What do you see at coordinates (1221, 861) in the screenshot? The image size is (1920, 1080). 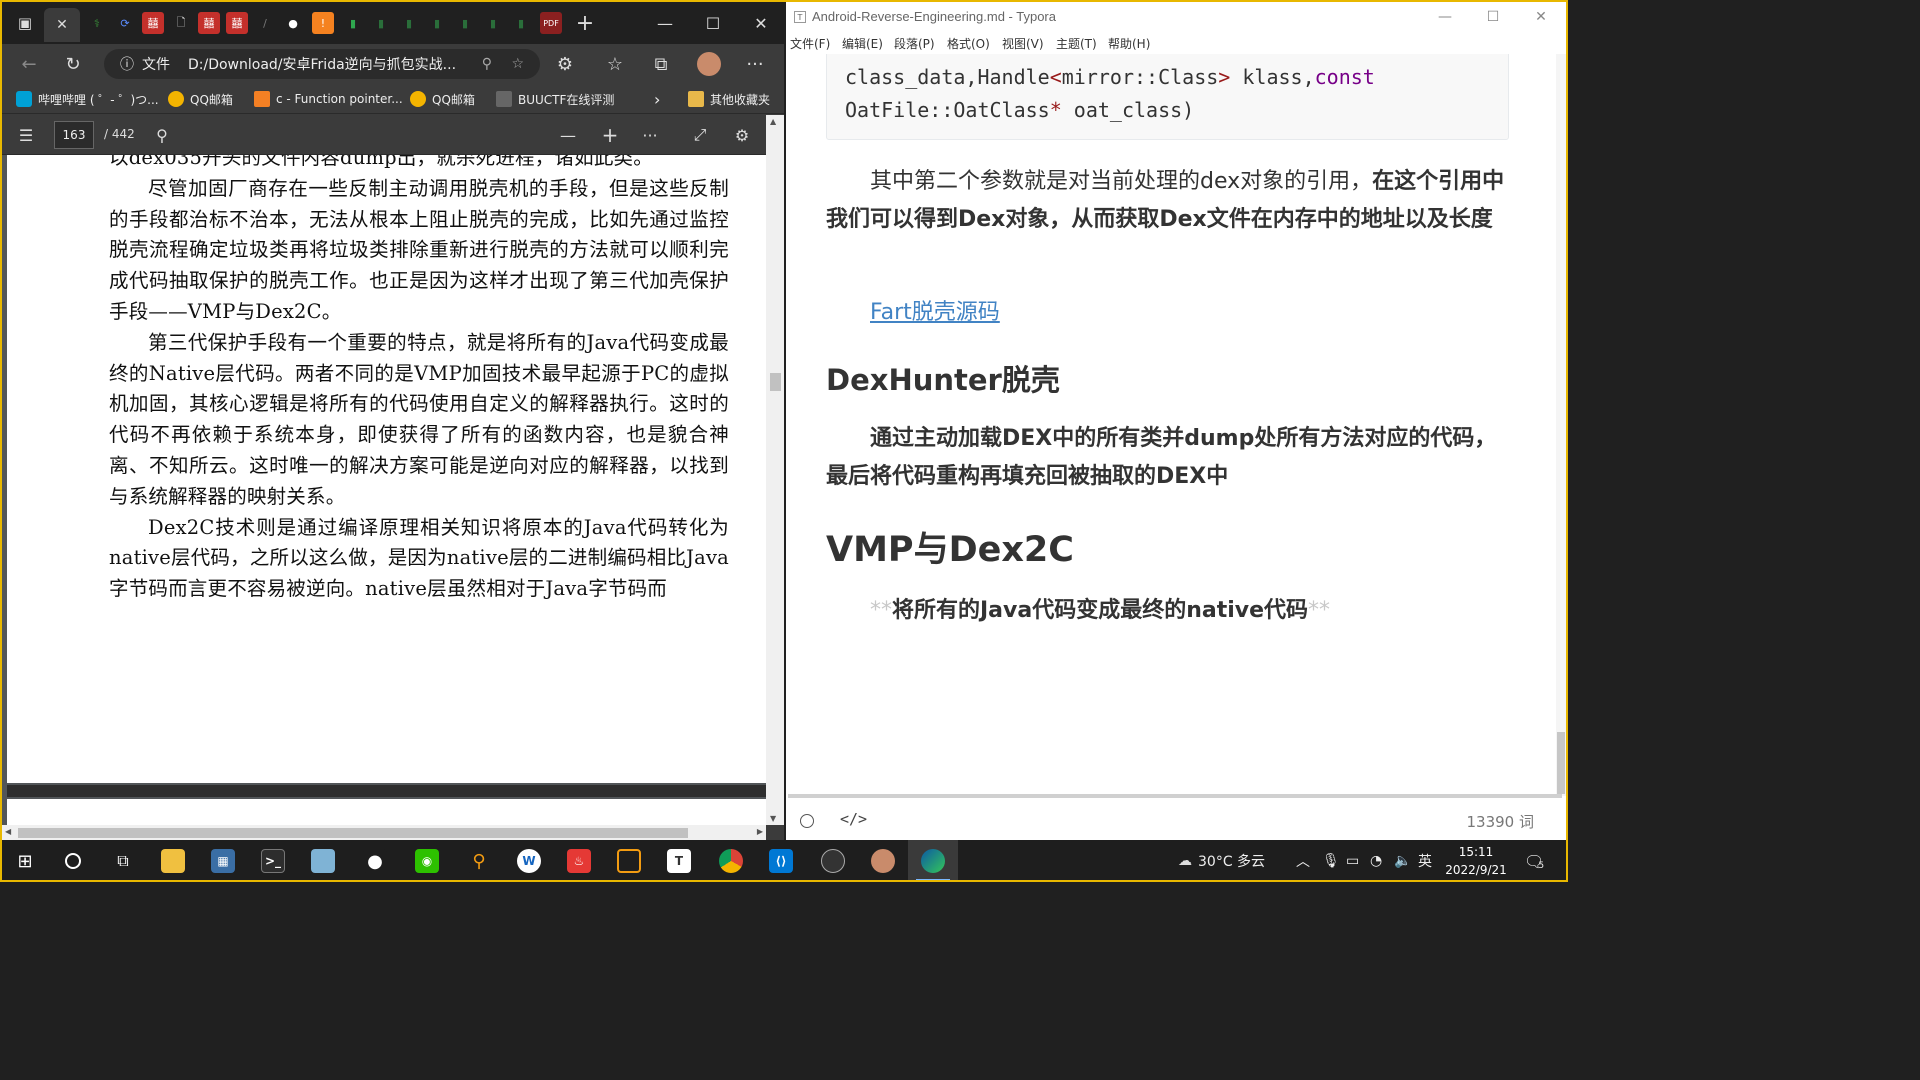 I see `weather-widget: ☁ 30°C 多云` at bounding box center [1221, 861].